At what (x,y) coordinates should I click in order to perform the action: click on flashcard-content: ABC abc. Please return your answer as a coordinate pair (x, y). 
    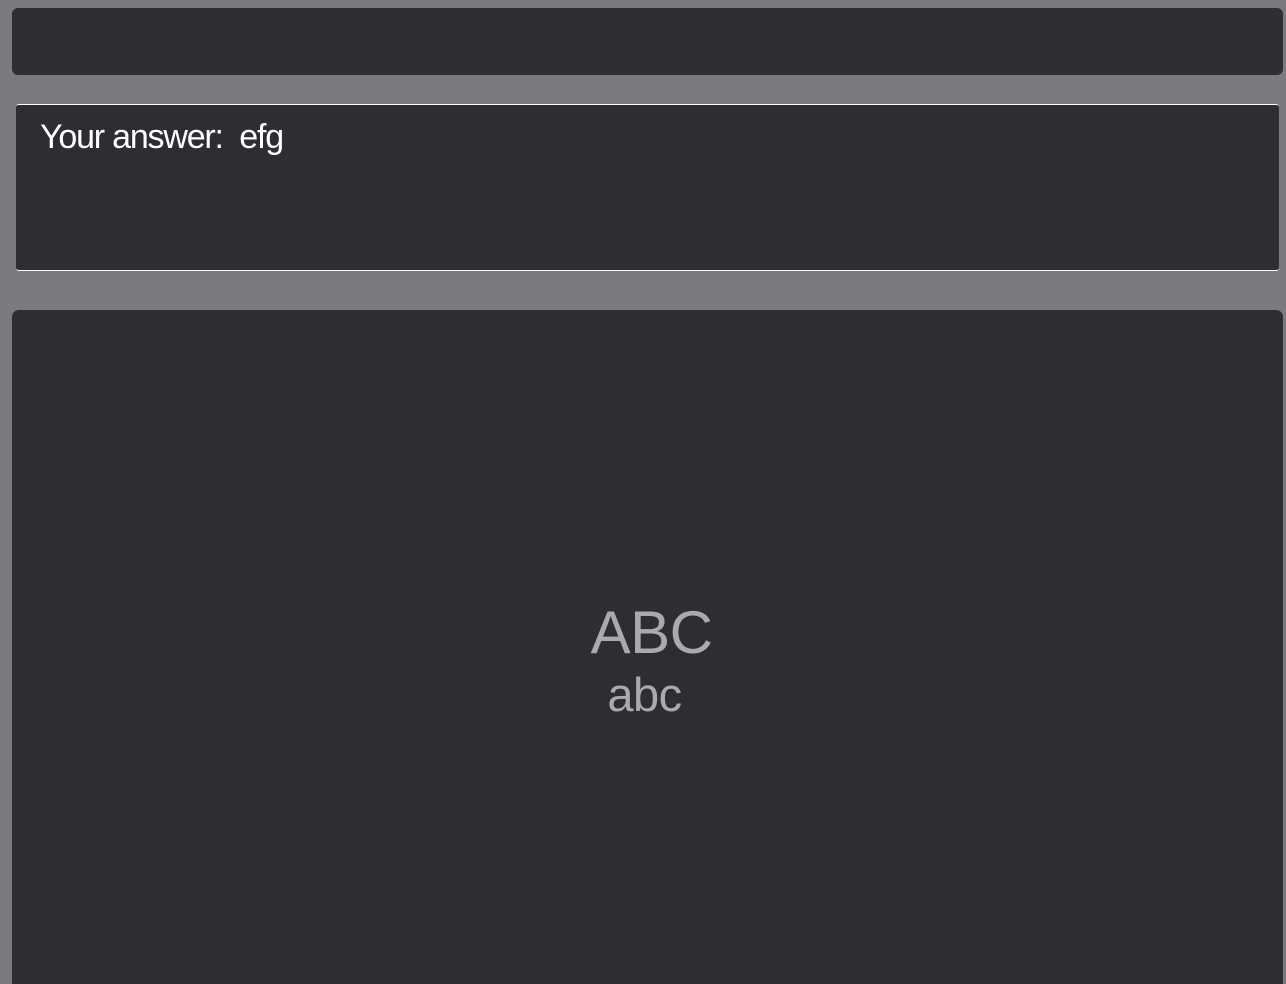
    Looking at the image, I should click on (647, 660).